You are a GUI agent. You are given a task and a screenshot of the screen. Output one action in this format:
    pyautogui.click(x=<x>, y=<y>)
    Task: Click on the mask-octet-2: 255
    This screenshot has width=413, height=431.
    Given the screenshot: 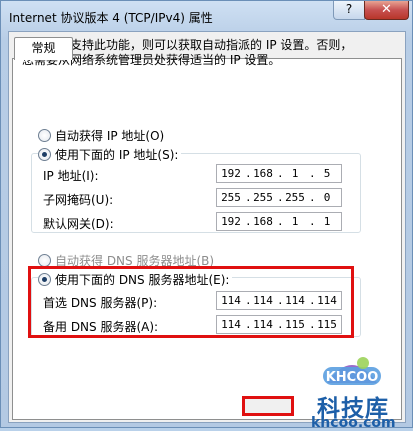 What is the action you would take?
    pyautogui.click(x=263, y=197)
    